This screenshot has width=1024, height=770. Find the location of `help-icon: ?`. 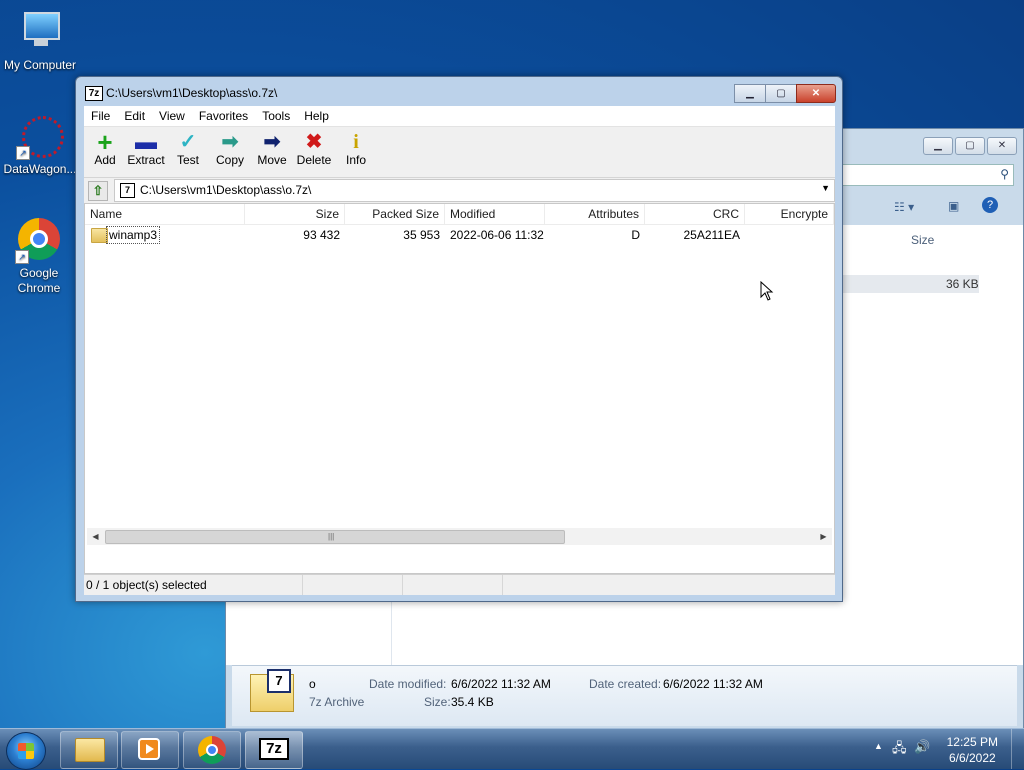

help-icon: ? is located at coordinates (990, 205).